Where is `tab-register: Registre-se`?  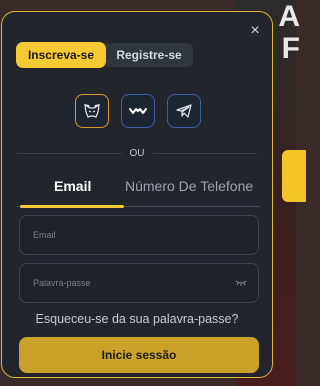 tab-register: Registre-se is located at coordinates (149, 55).